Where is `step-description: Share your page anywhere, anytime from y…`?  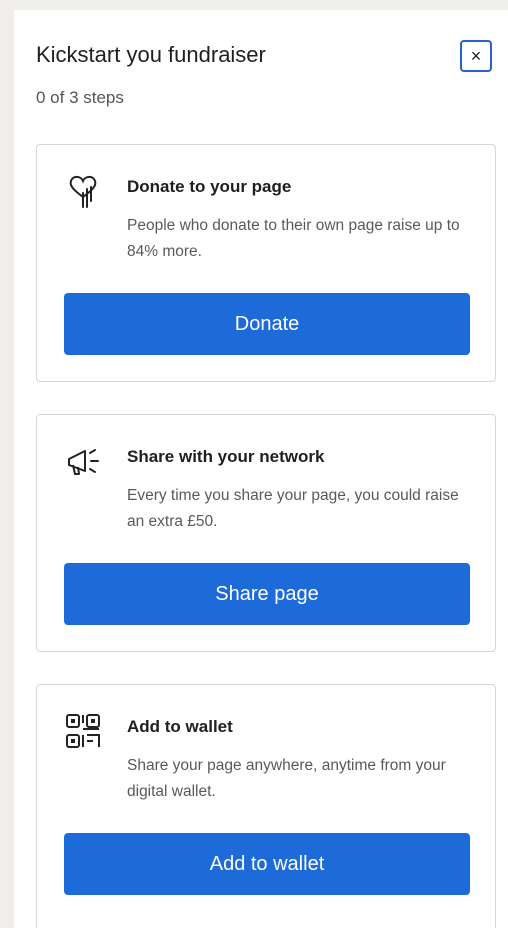
step-description: Share your page anywhere, anytime from y… is located at coordinates (286, 778).